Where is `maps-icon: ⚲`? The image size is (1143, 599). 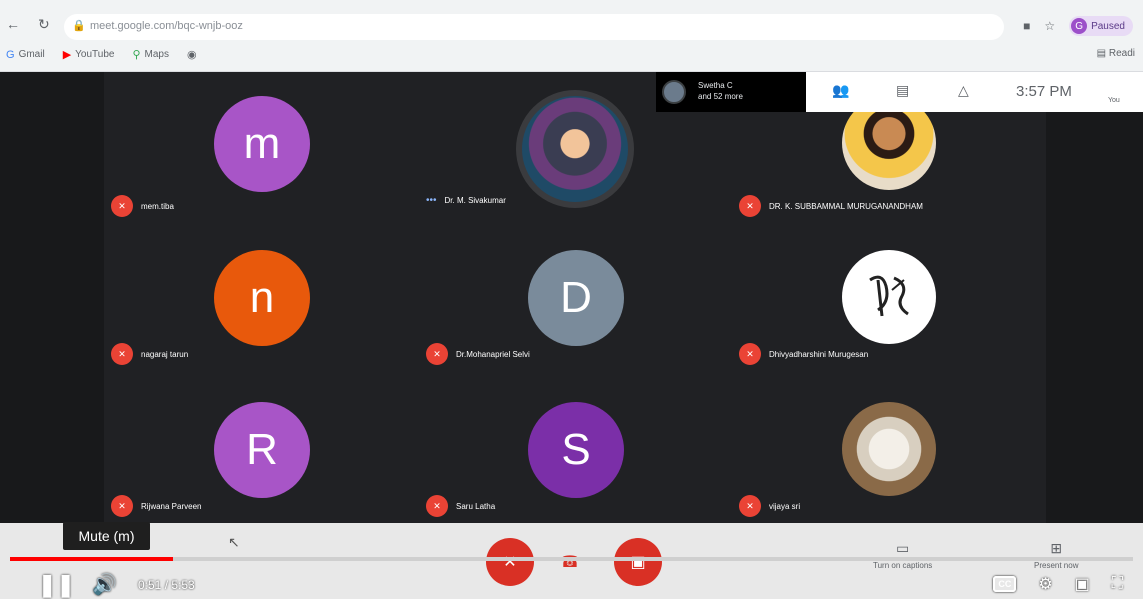
maps-icon: ⚲ is located at coordinates (136, 55).